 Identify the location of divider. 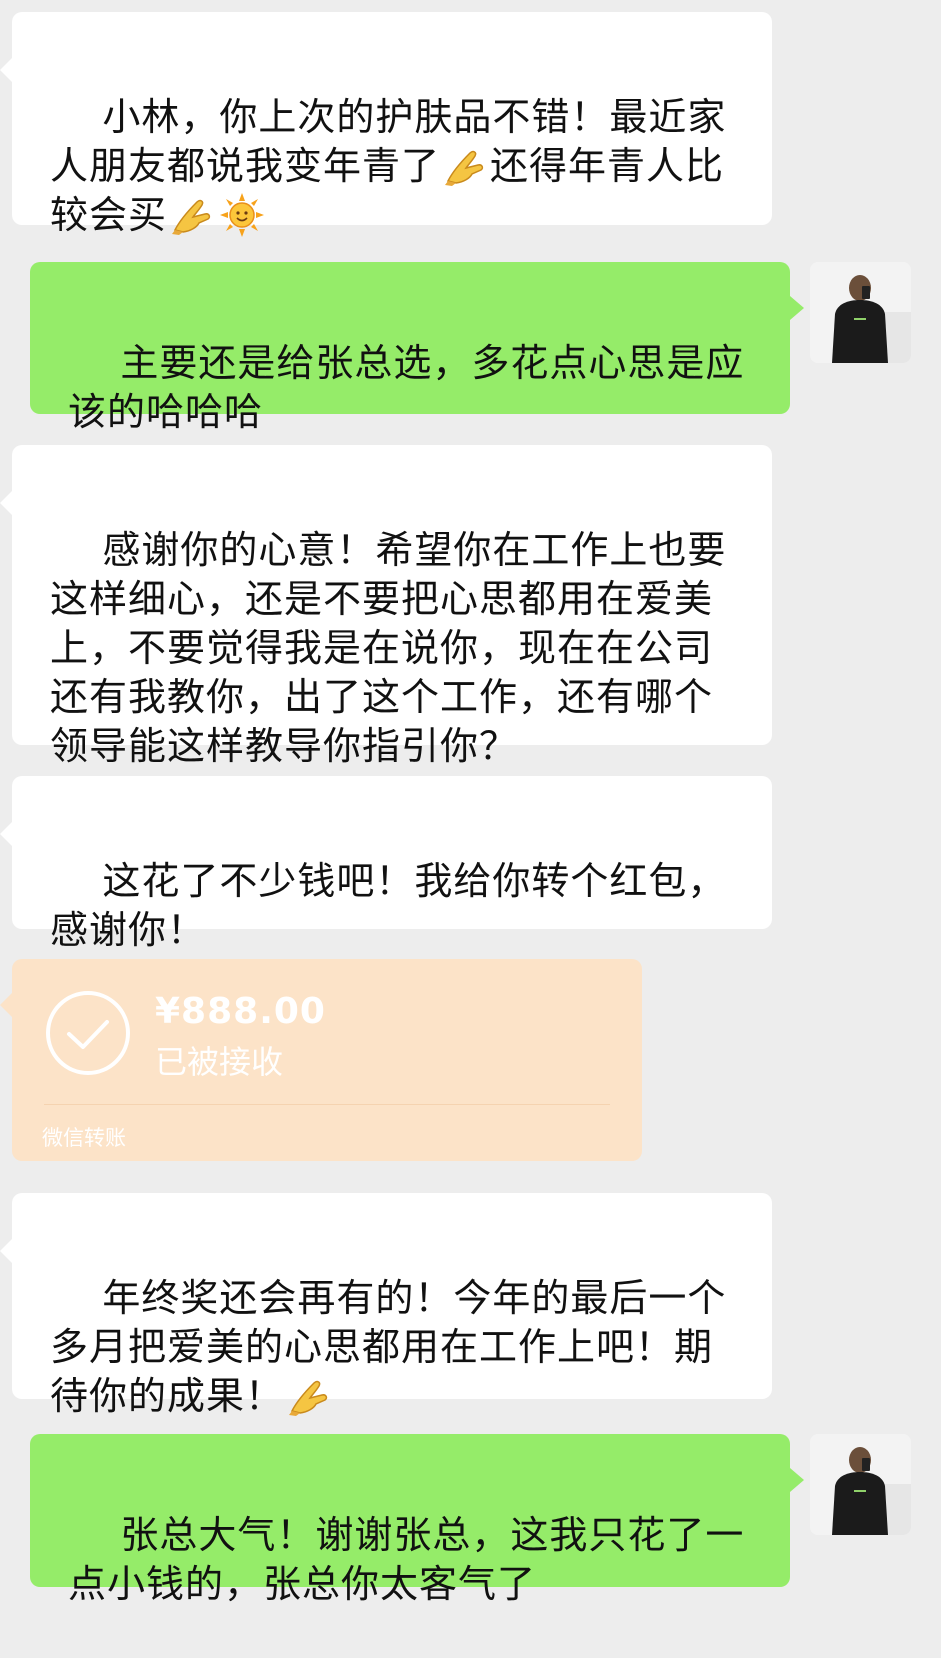
(327, 1104).